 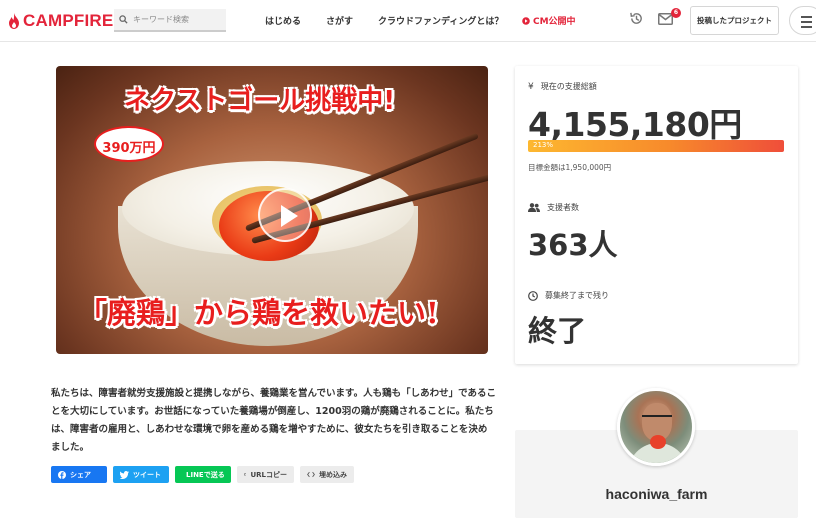 What do you see at coordinates (178, 19) in the screenshot?
I see `search-input` at bounding box center [178, 19].